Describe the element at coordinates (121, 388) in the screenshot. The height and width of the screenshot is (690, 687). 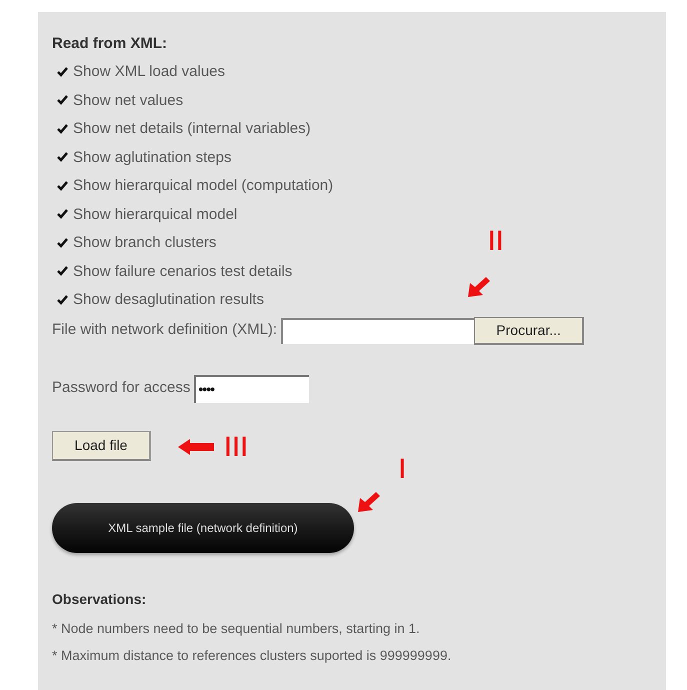
I see `field-label: Password for access` at that location.